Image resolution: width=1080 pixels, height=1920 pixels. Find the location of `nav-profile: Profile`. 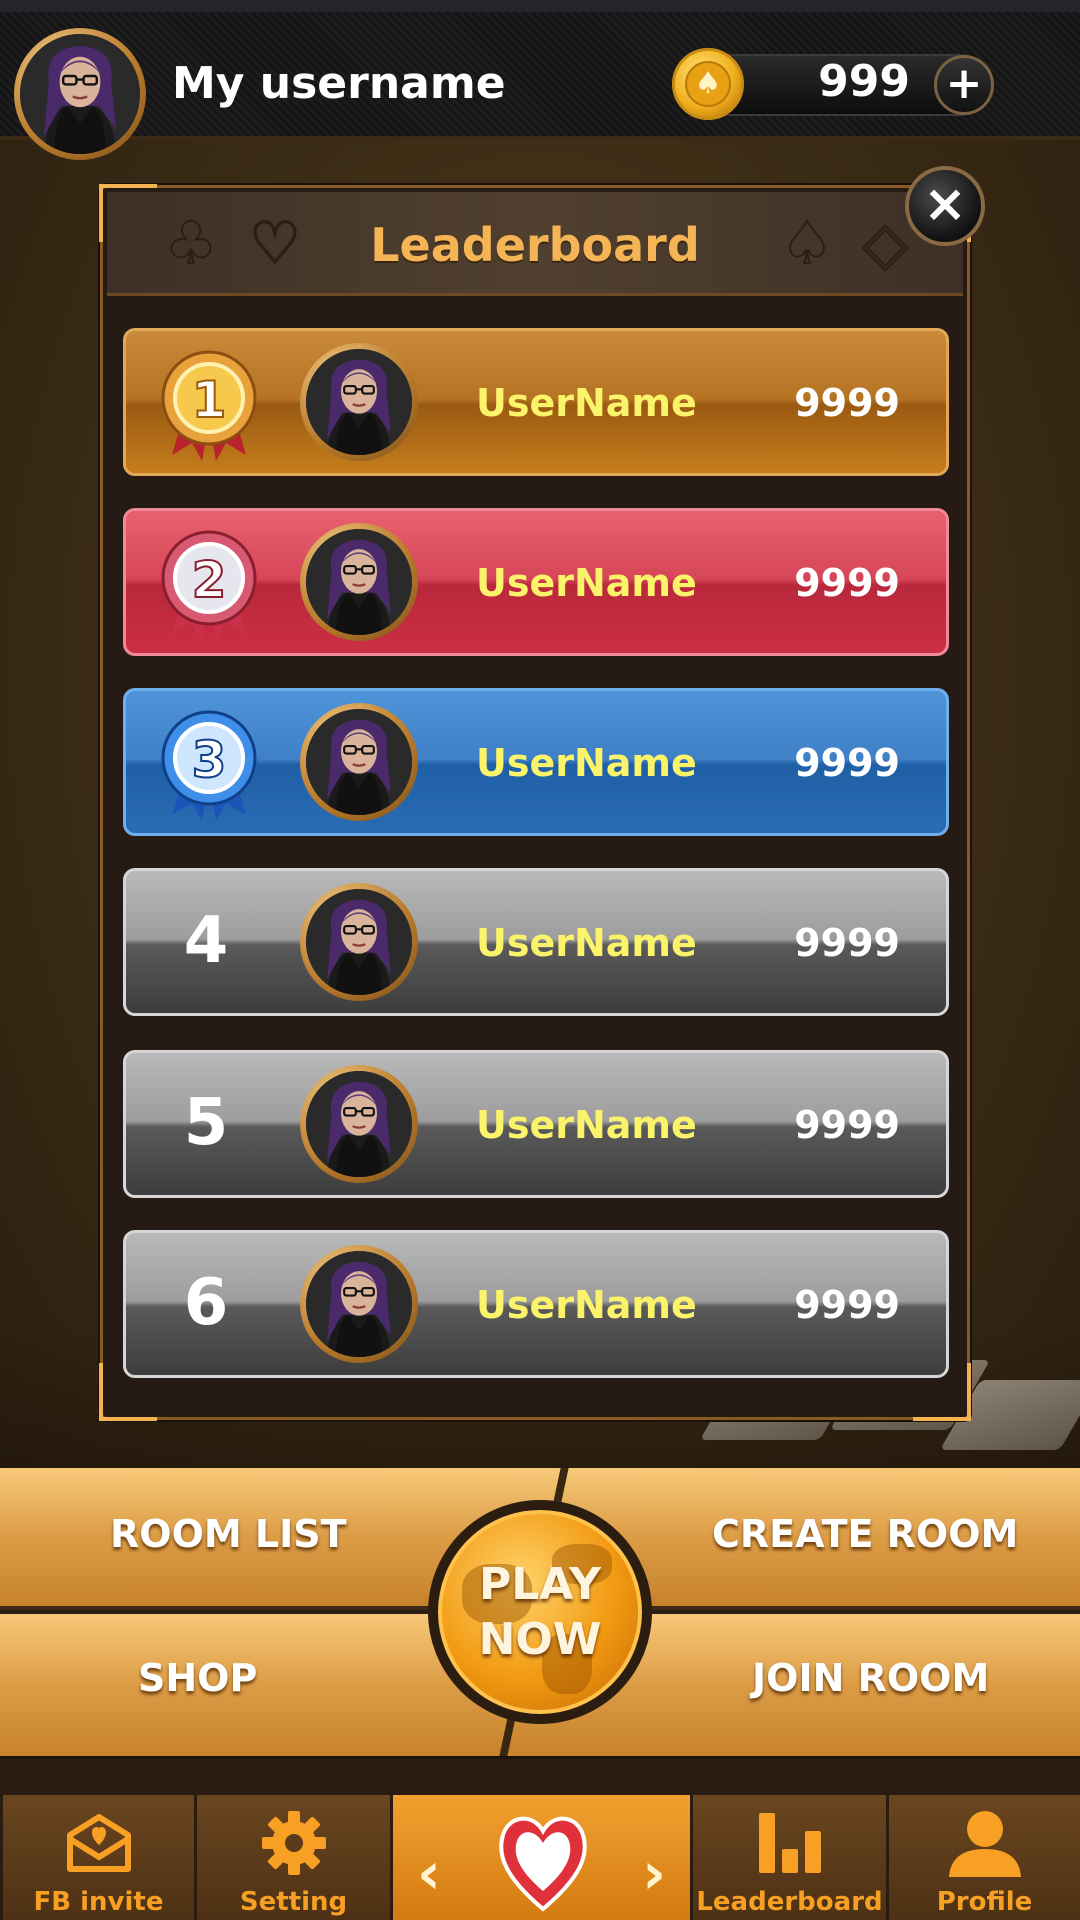

nav-profile: Profile is located at coordinates (983, 1857).